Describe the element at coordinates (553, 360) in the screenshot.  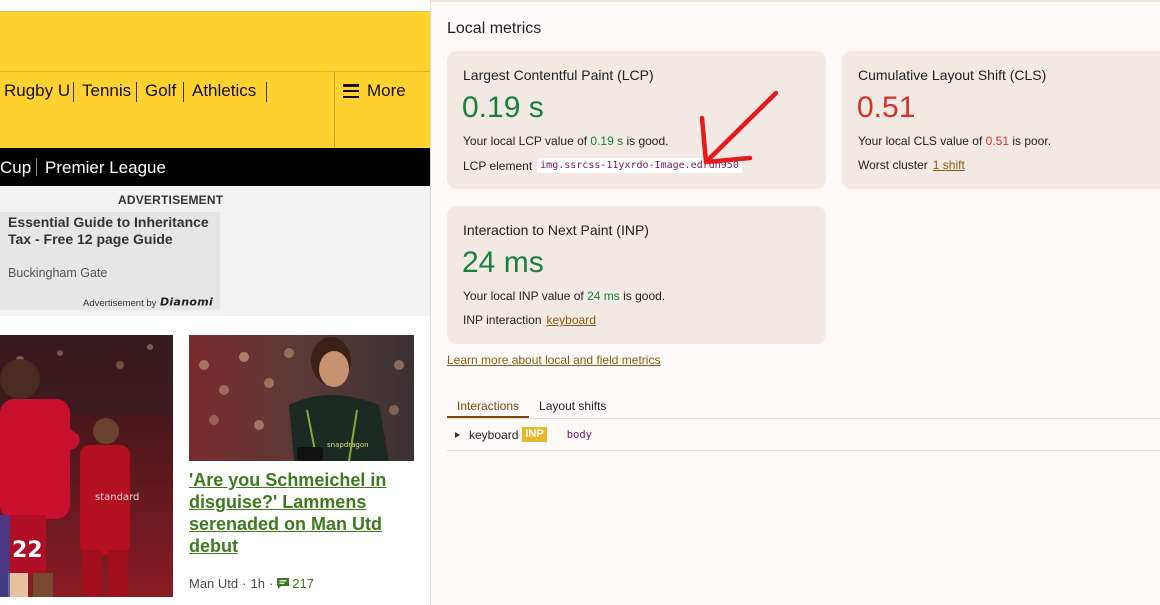
I see `learn-more-link: Learn more about local and field metrics` at that location.